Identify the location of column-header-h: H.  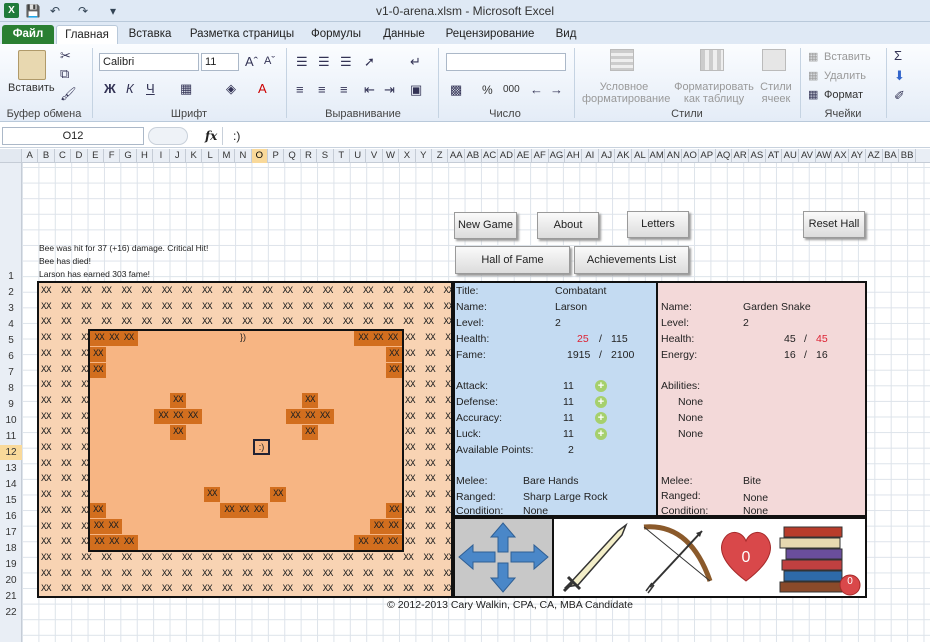
(145, 156).